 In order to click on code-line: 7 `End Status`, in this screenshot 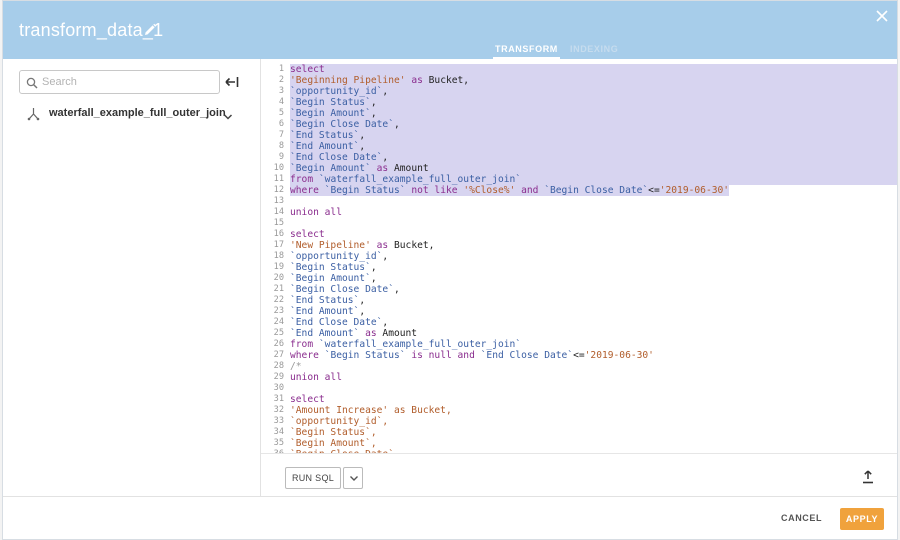, I will do `click(579, 135)`.